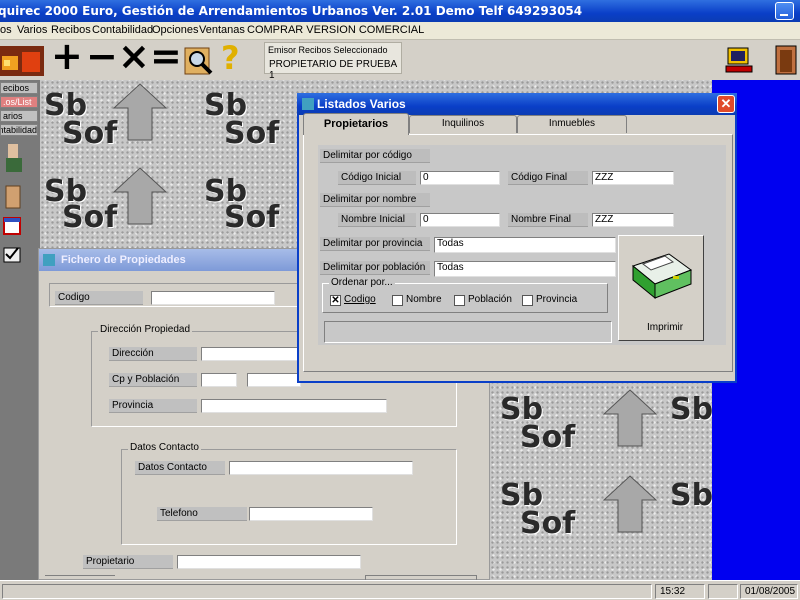  Describe the element at coordinates (397, 300) in the screenshot. I see `nombre-checkbox` at that location.